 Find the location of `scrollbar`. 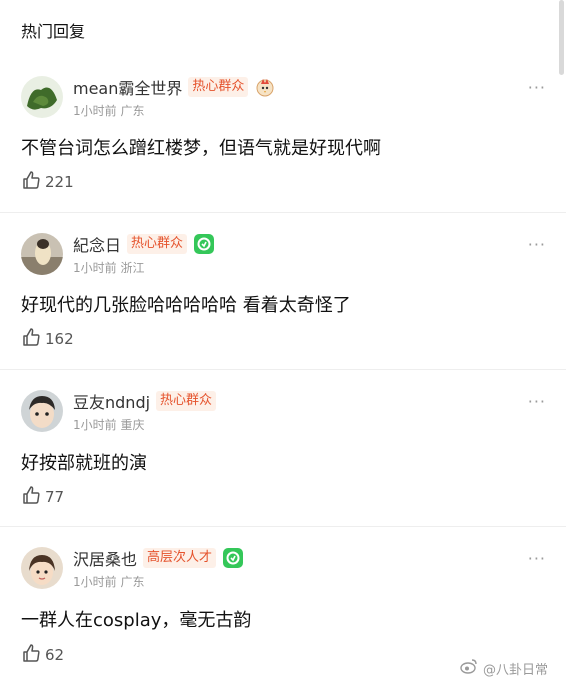

scrollbar is located at coordinates (561, 37).